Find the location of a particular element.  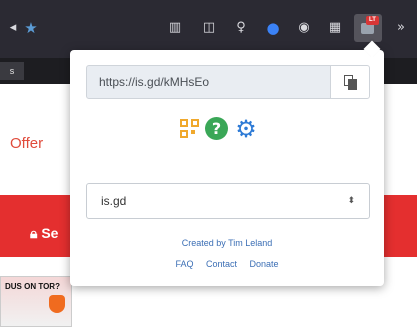

bookmark-star-icon: ★ is located at coordinates (31, 28).